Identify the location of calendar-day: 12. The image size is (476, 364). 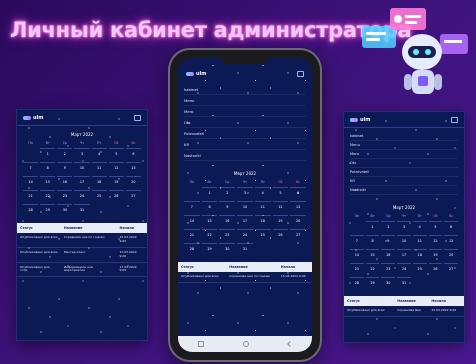
(116, 167).